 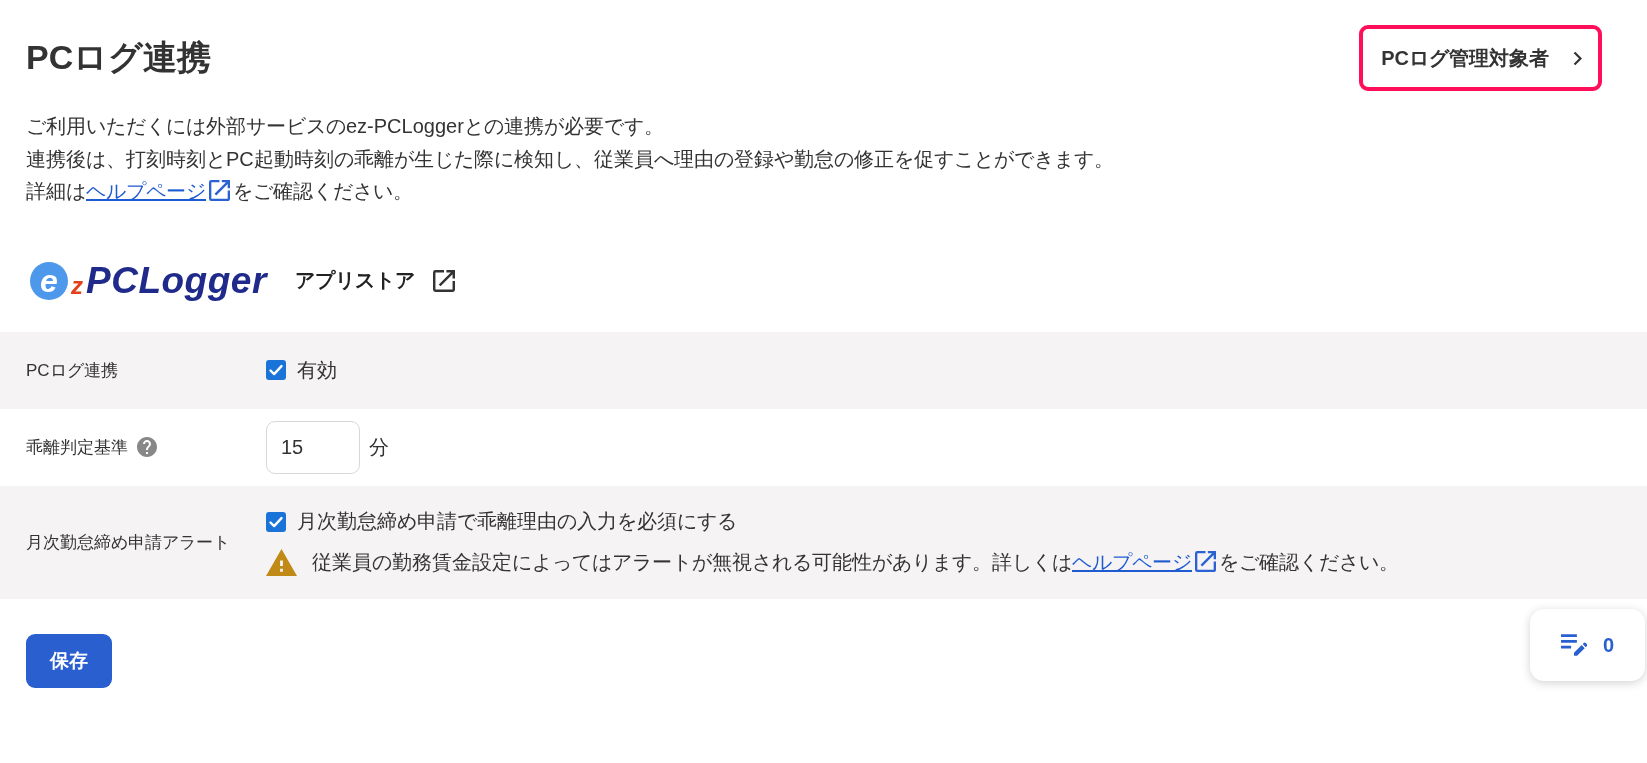 What do you see at coordinates (517, 521) in the screenshot?
I see `checkbox-label: 月次勤怠締め申請で乖離理由の入力を必須にする` at bounding box center [517, 521].